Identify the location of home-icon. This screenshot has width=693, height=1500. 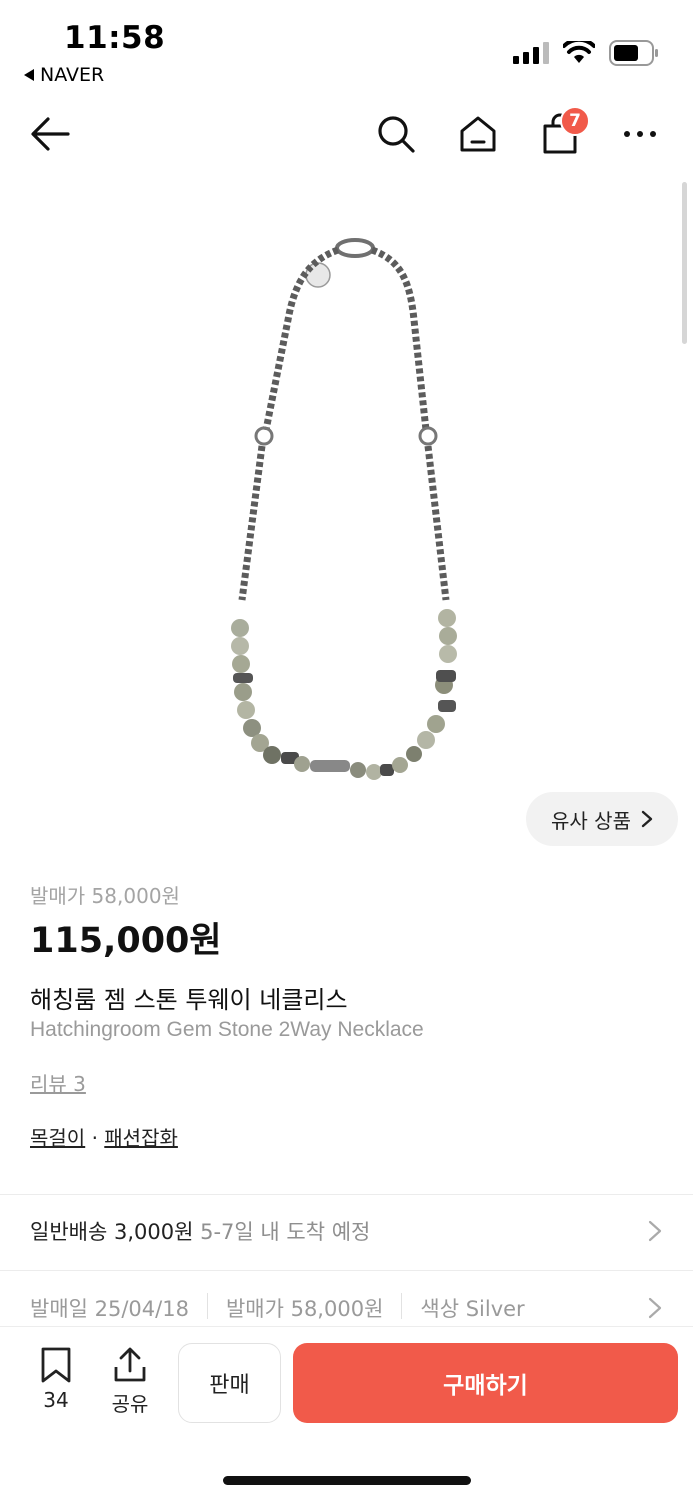
(478, 134).